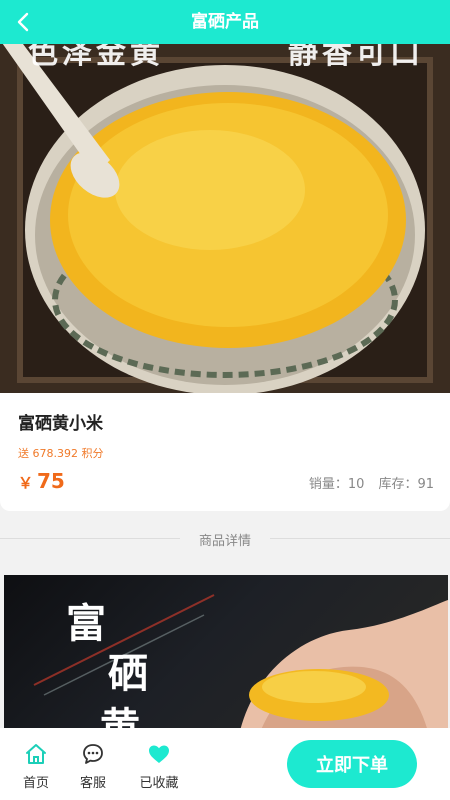  I want to click on tab-customer-service-label: 客服, so click(92, 783).